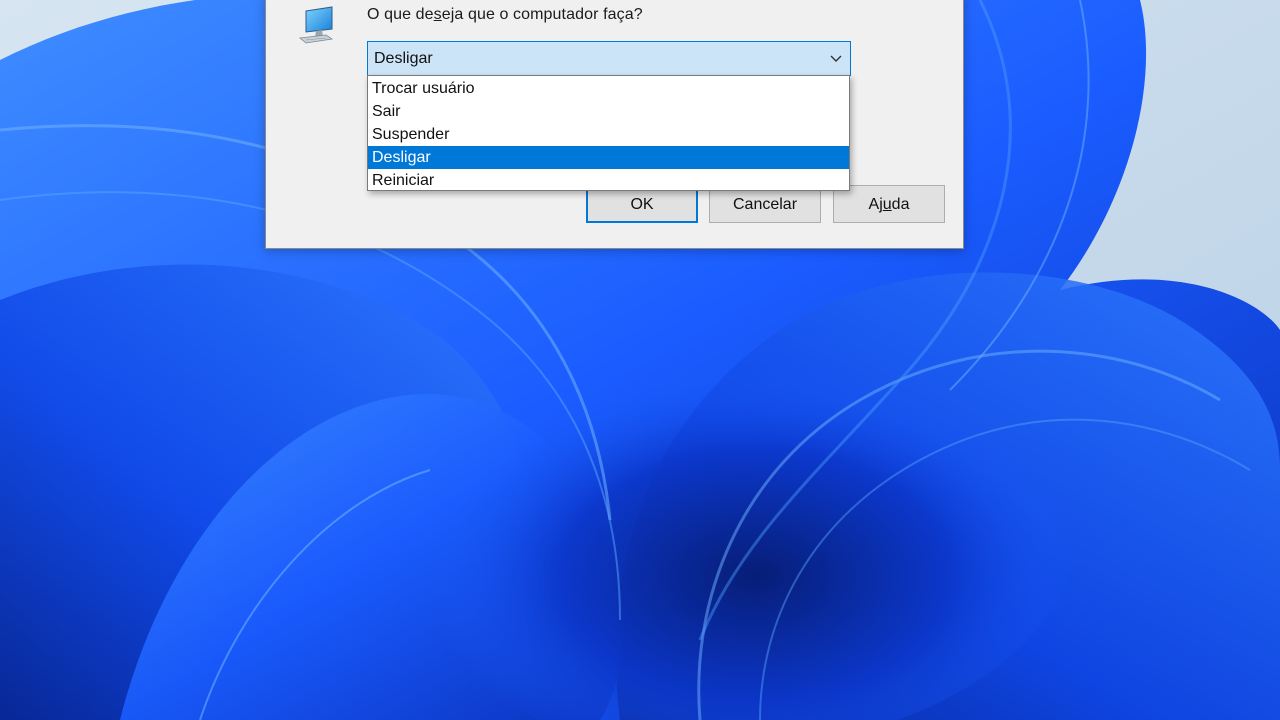 This screenshot has width=1280, height=720. What do you see at coordinates (608, 157) in the screenshot?
I see `dropdown-option-shut-down: Desligar` at bounding box center [608, 157].